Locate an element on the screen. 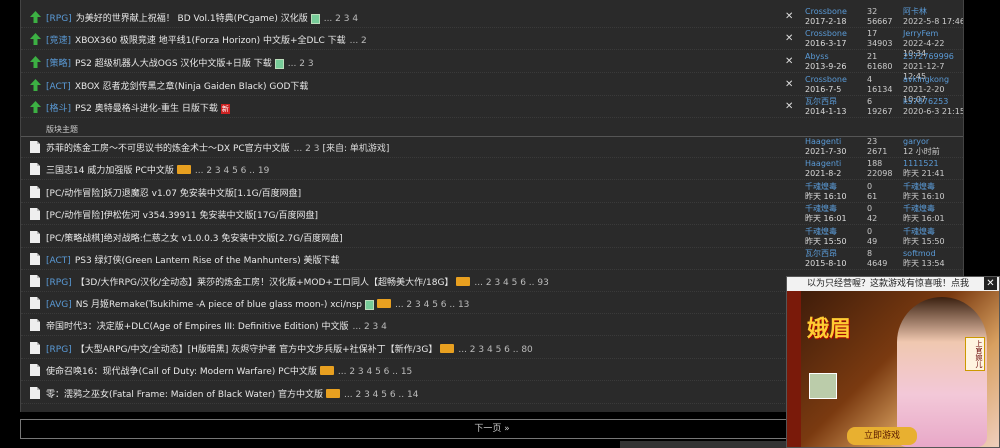 The image size is (1000, 448). last-poster: avkingkong is located at coordinates (926, 79).